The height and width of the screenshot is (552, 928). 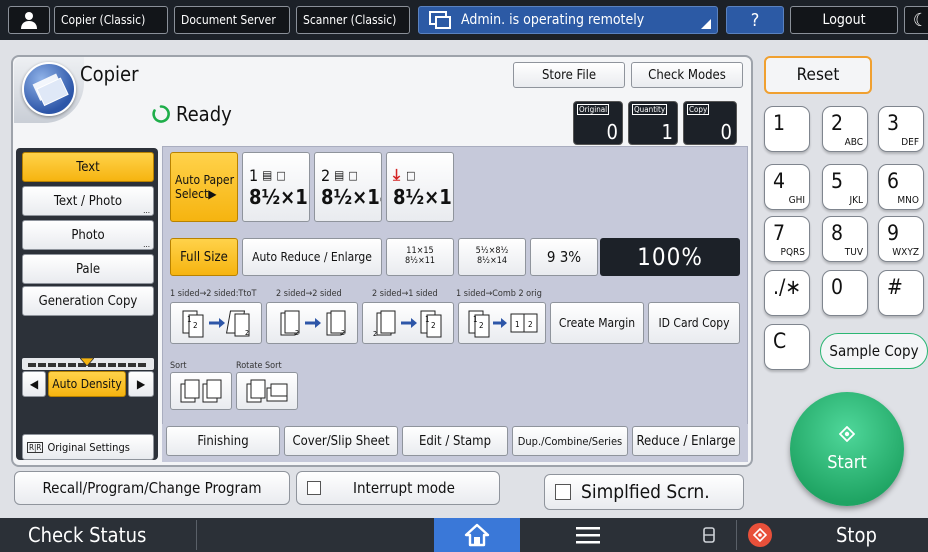 I want to click on check-modes-label: Check Modes, so click(x=687, y=75).